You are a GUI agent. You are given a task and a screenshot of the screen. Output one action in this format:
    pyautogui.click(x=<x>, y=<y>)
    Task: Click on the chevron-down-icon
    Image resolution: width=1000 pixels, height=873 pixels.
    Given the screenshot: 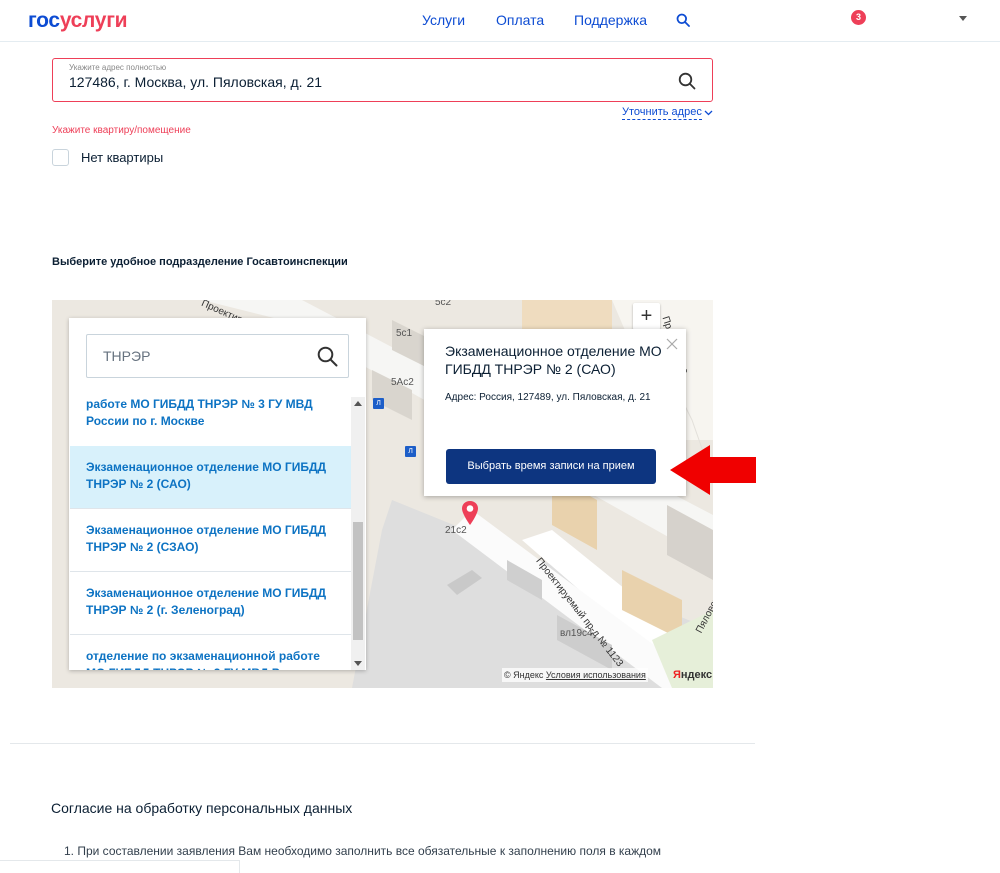 What is the action you would take?
    pyautogui.click(x=708, y=112)
    